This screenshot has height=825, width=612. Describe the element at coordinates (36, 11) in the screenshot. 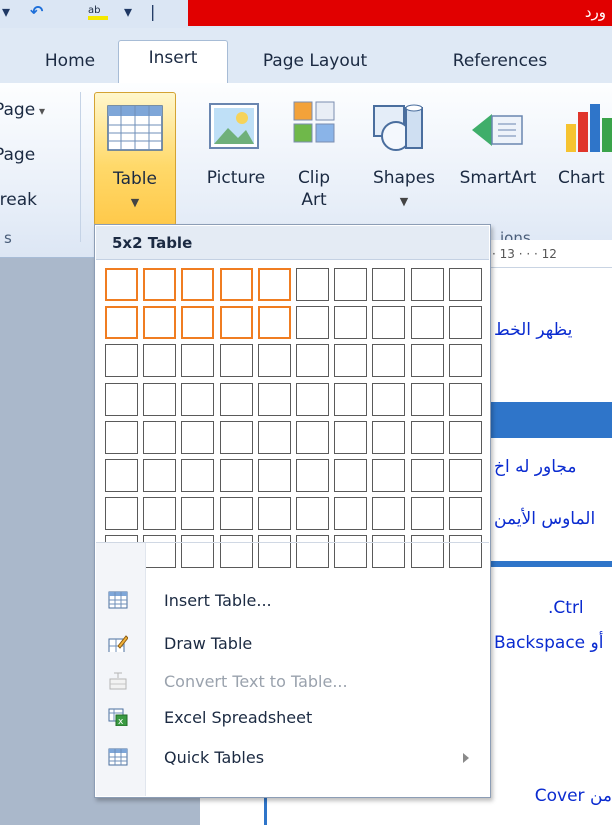

I see `undo-icon: ↶` at that location.